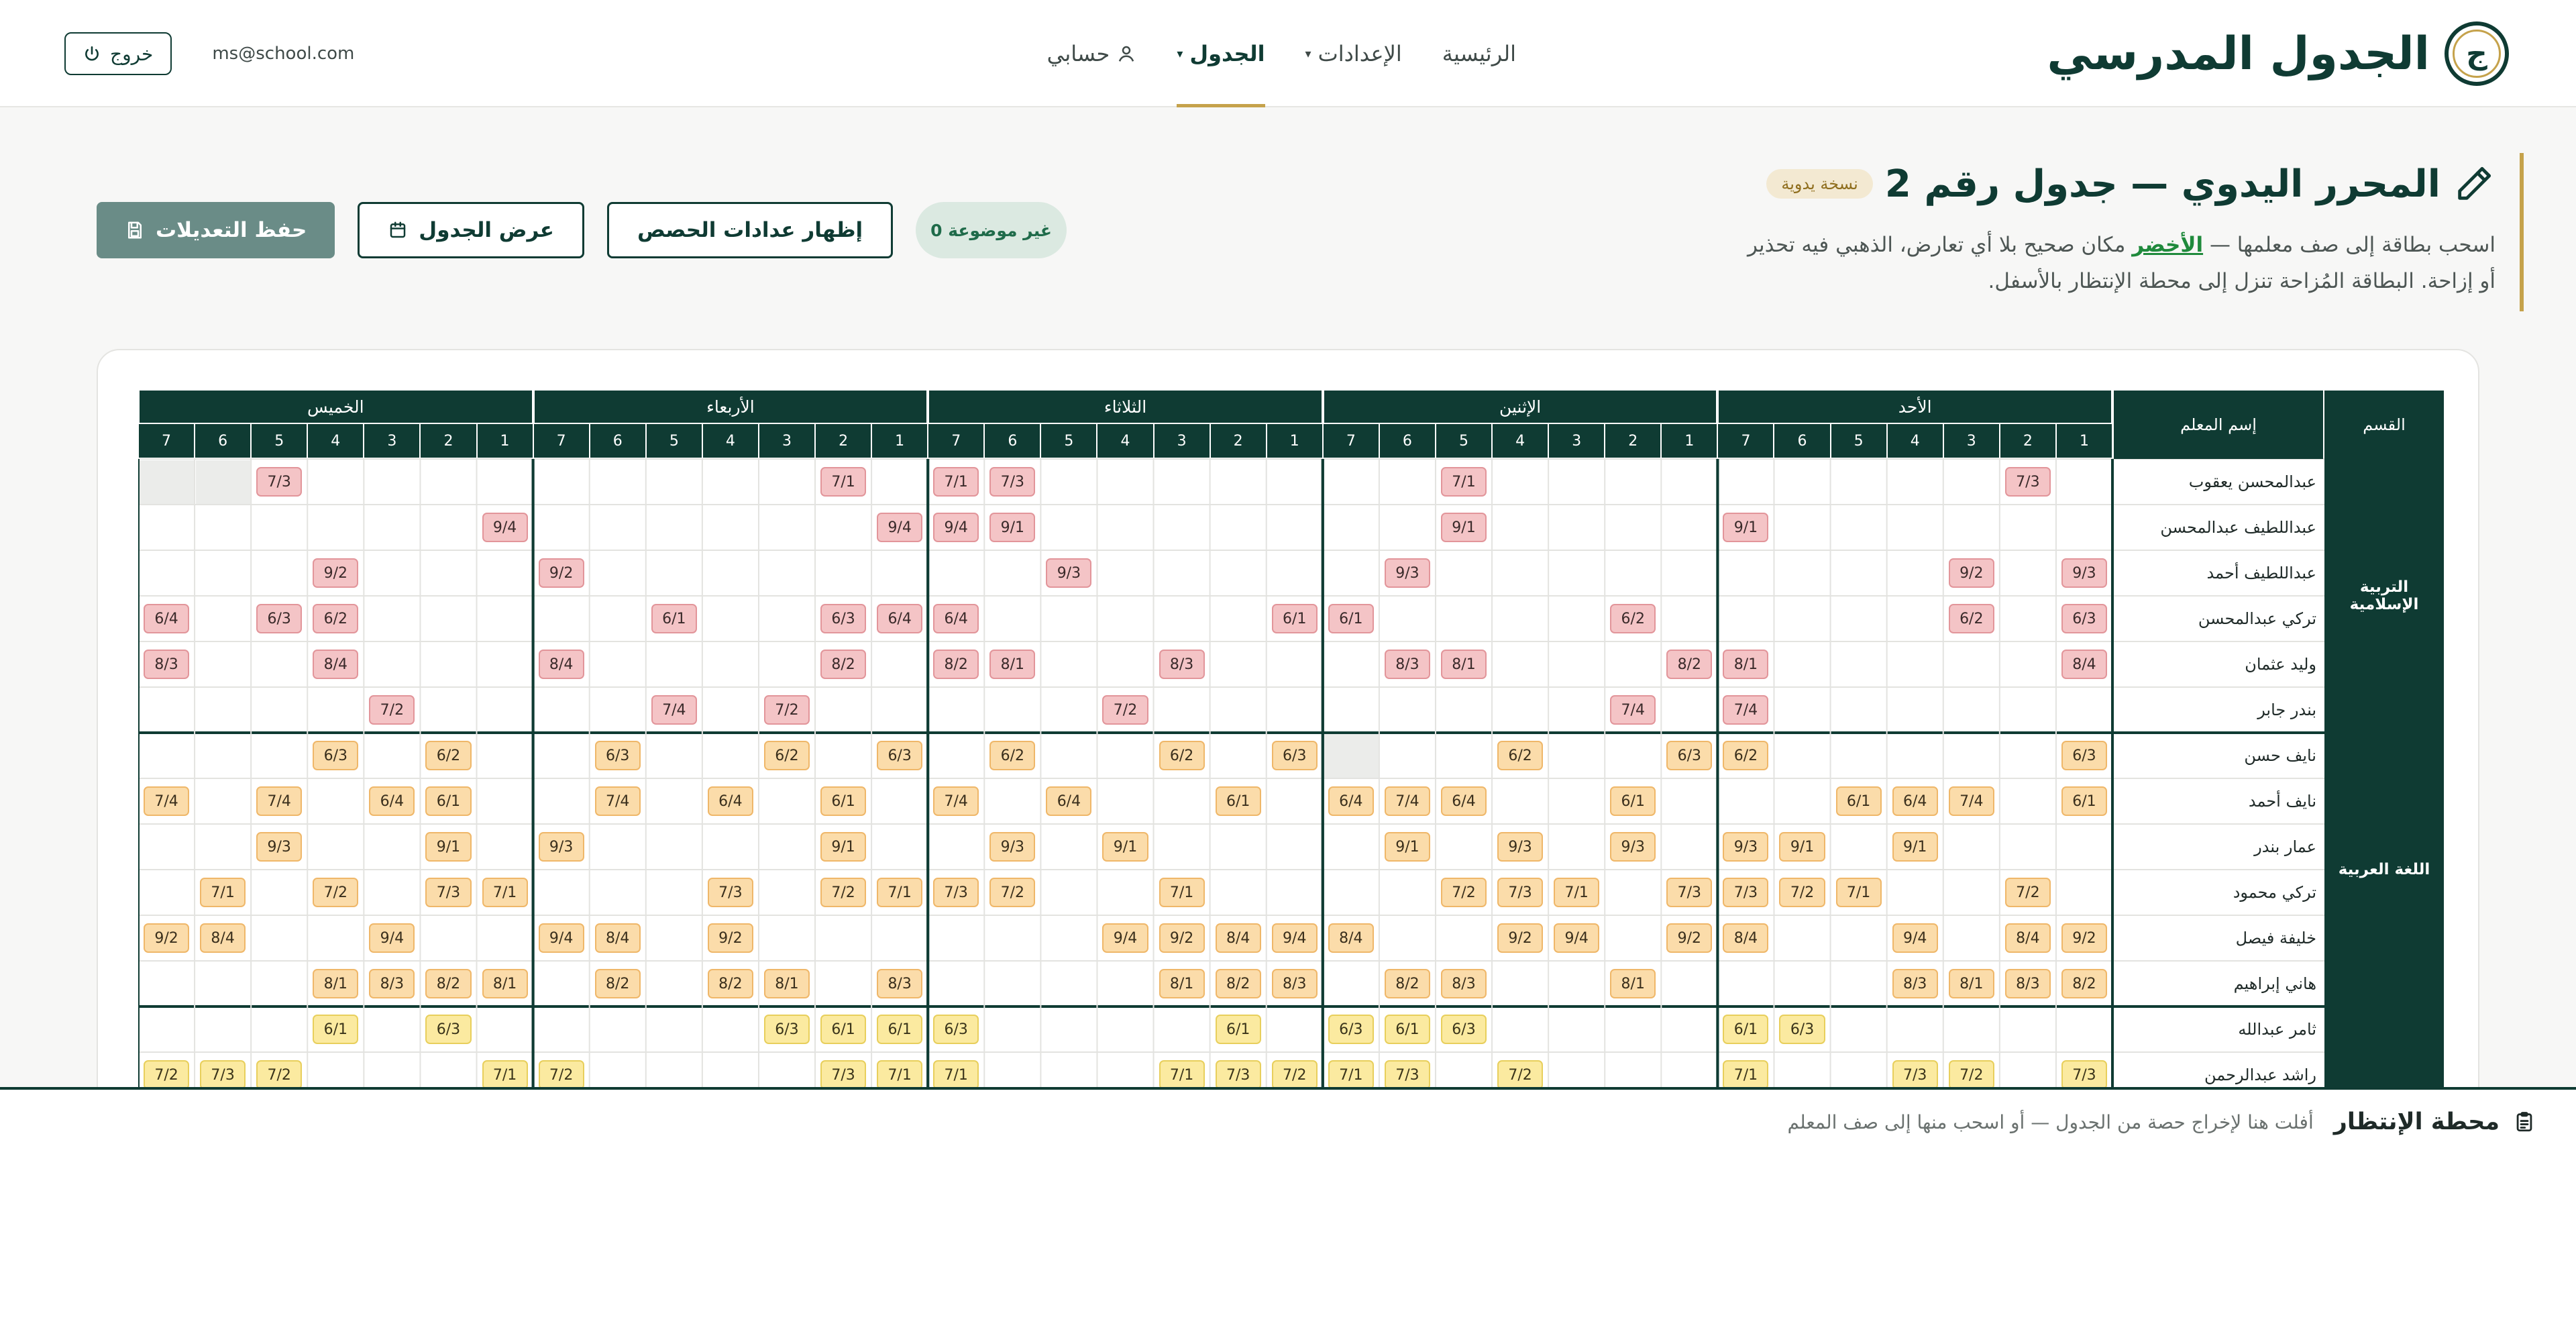  What do you see at coordinates (2278, 53) in the screenshot?
I see `brand: ج الجدول المدرسي` at bounding box center [2278, 53].